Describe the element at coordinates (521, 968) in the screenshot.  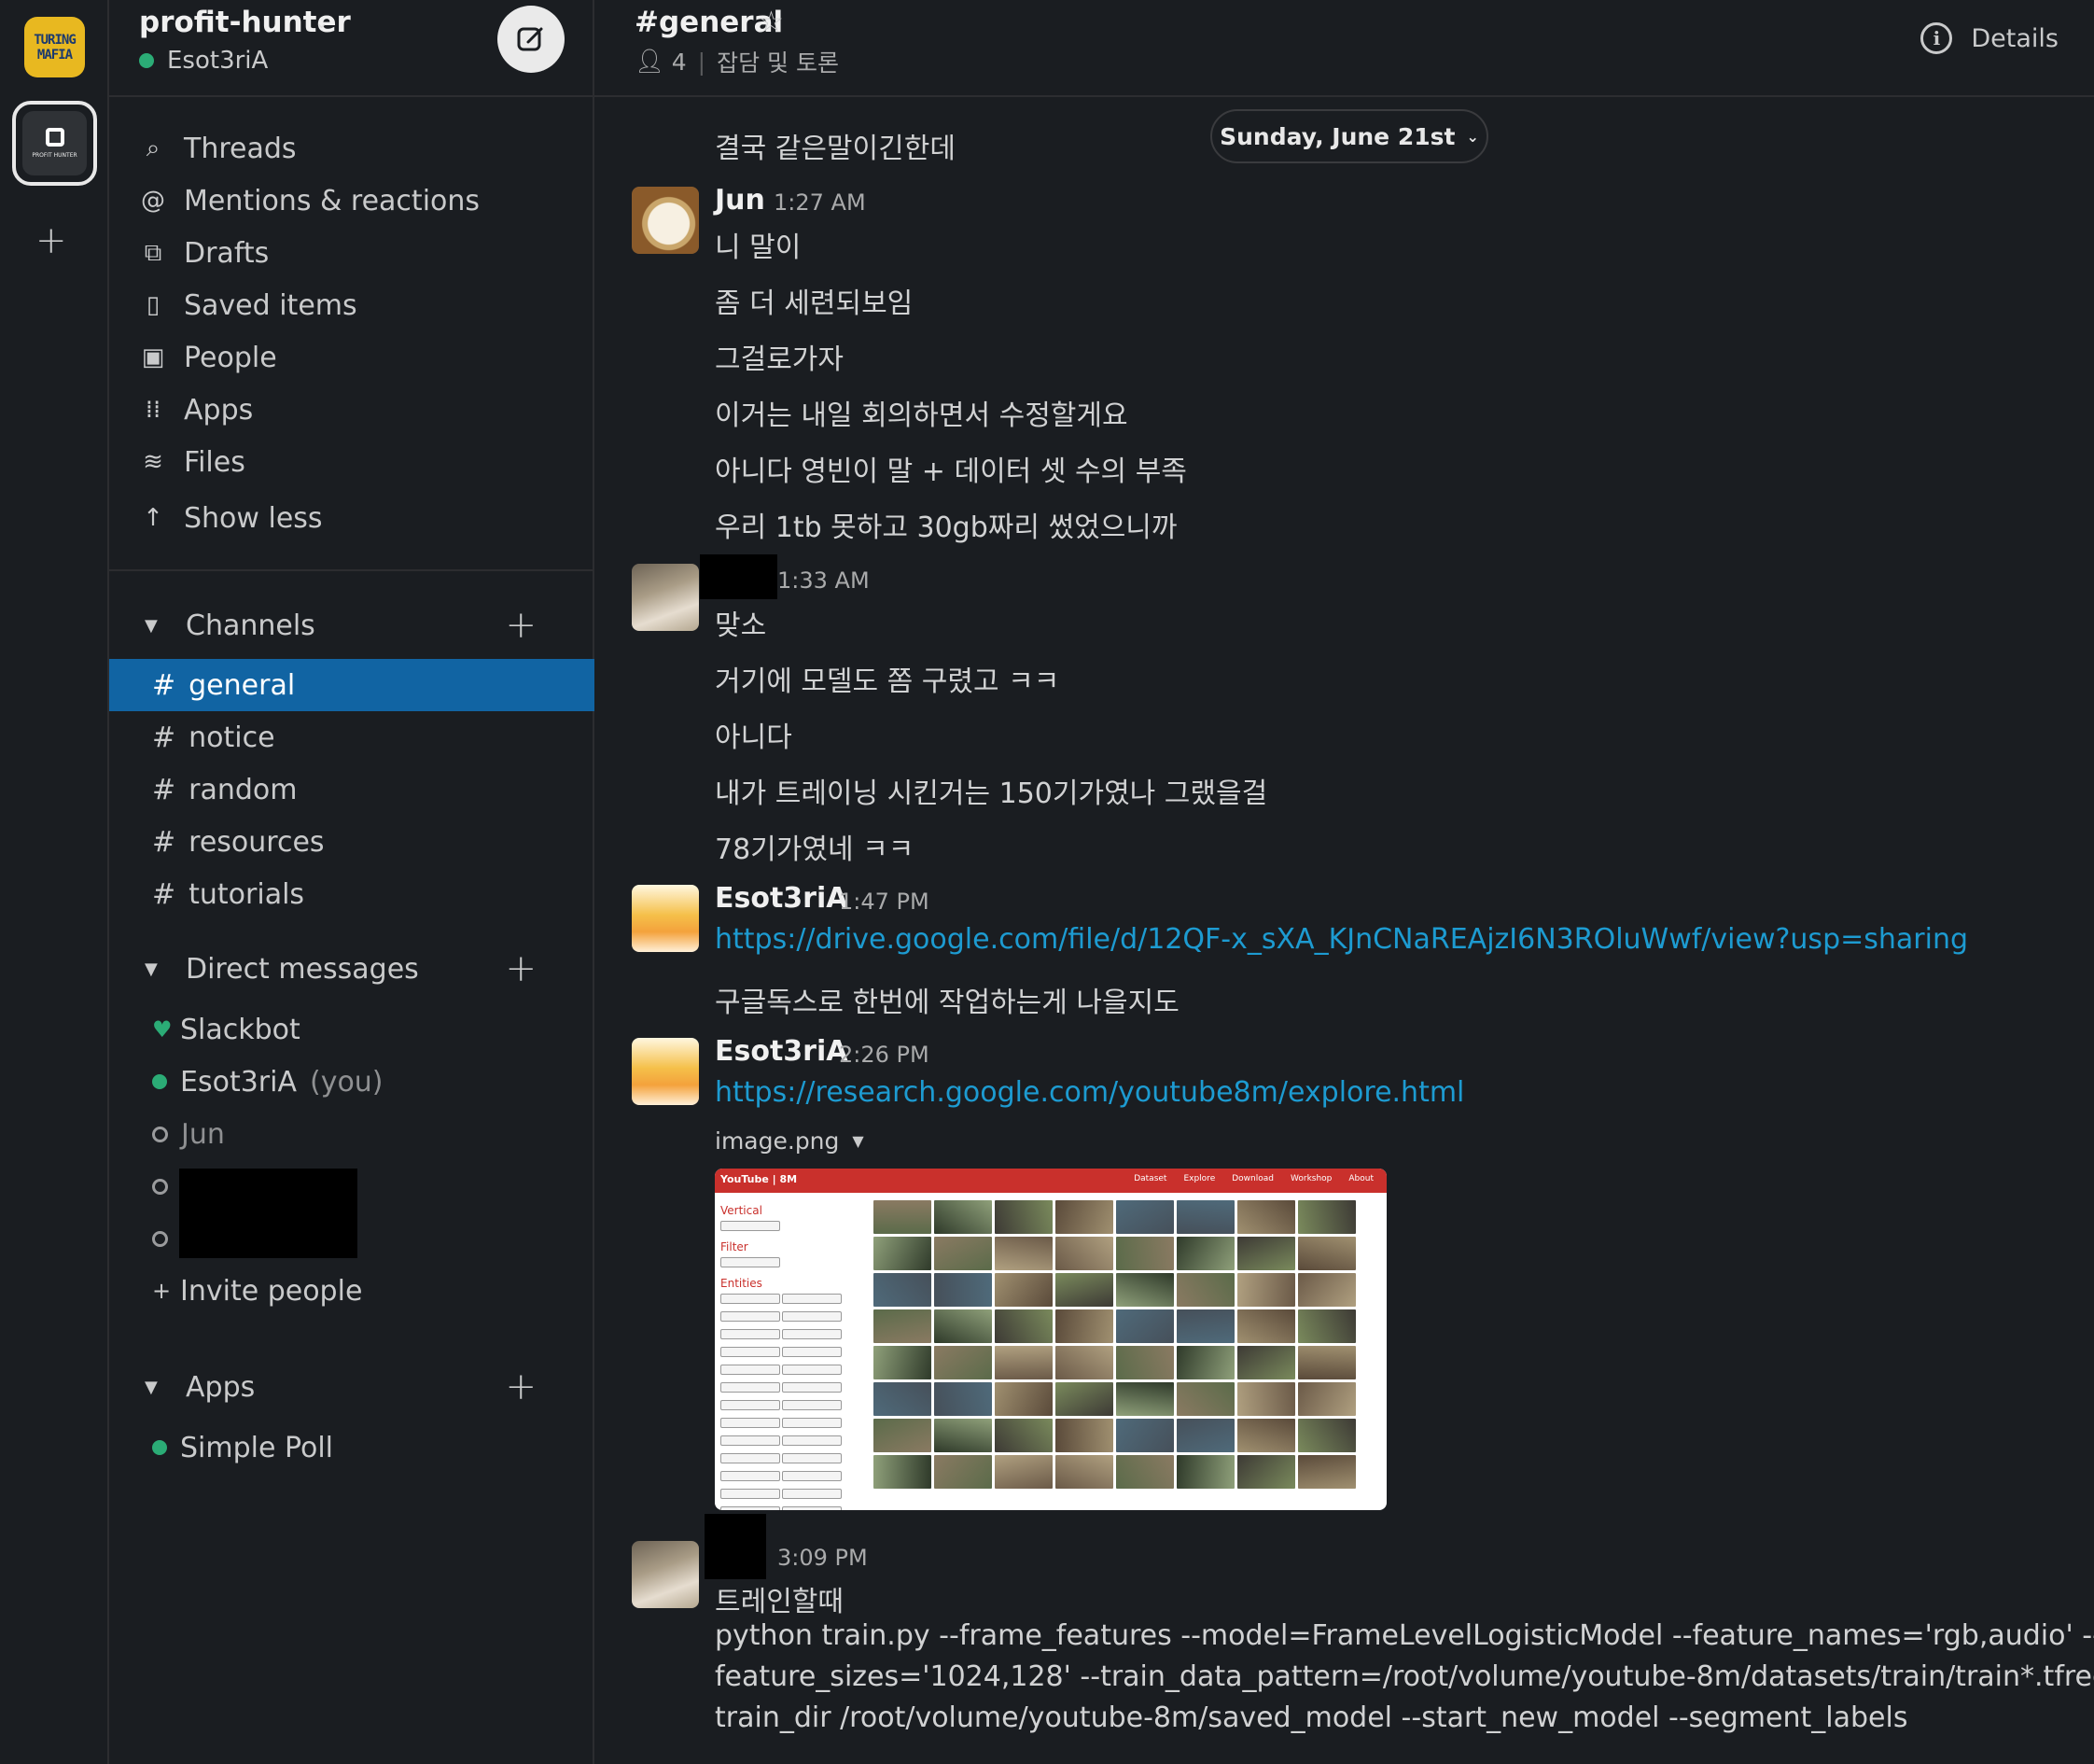
I see `add-dm-button: +` at that location.